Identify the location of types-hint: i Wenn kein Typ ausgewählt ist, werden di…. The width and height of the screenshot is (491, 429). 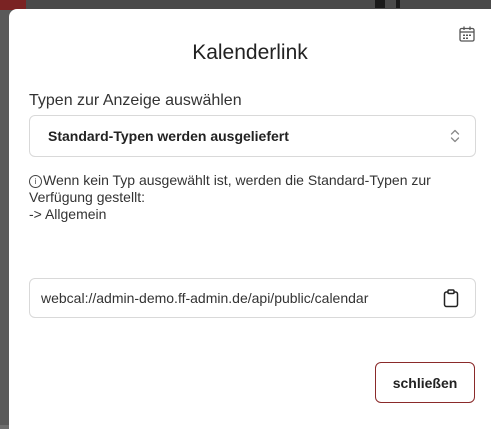
(254, 197).